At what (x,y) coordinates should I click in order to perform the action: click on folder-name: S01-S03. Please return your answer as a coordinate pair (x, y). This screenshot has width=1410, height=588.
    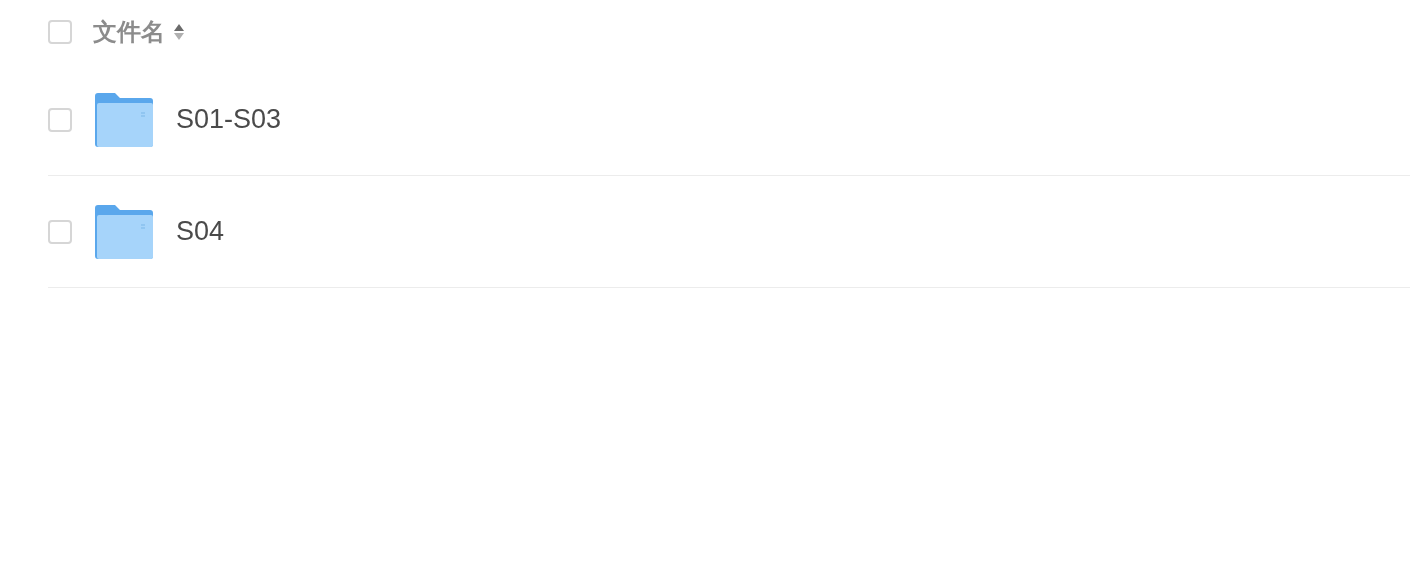
    Looking at the image, I should click on (229, 119).